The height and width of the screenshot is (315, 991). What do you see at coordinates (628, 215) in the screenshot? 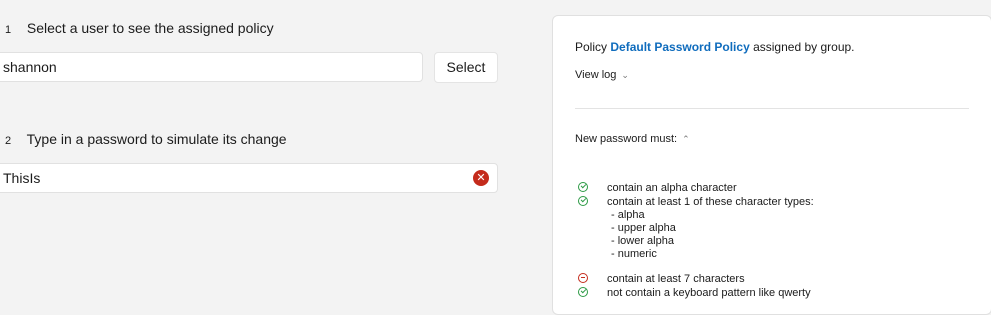
I see `char-type-item: - alpha` at bounding box center [628, 215].